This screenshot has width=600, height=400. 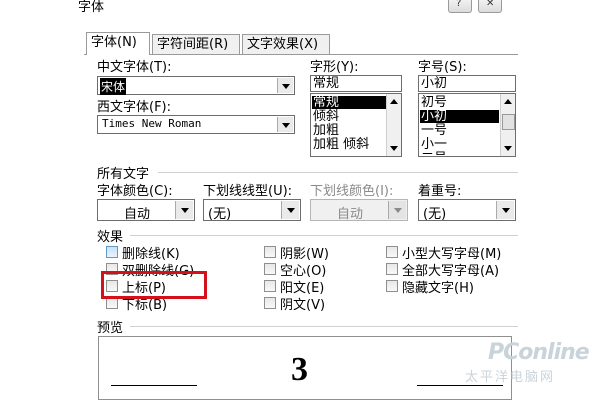 What do you see at coordinates (286, 44) in the screenshot?
I see `tab-text-effects: 文字效果(X)` at bounding box center [286, 44].